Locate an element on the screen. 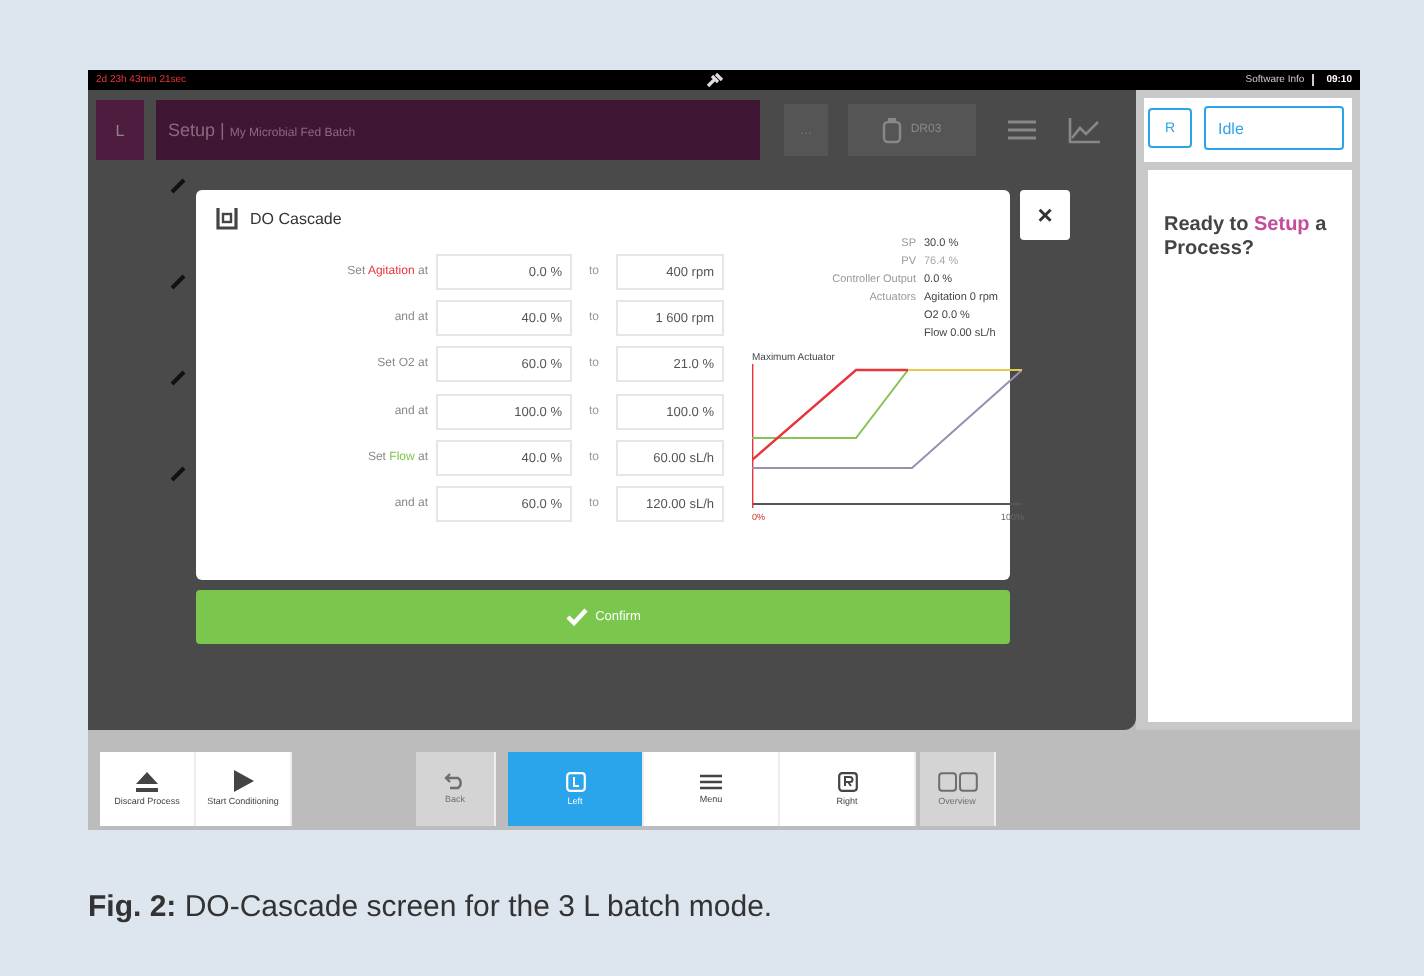 The image size is (1424, 976). split-box-icon is located at coordinates (957, 781).